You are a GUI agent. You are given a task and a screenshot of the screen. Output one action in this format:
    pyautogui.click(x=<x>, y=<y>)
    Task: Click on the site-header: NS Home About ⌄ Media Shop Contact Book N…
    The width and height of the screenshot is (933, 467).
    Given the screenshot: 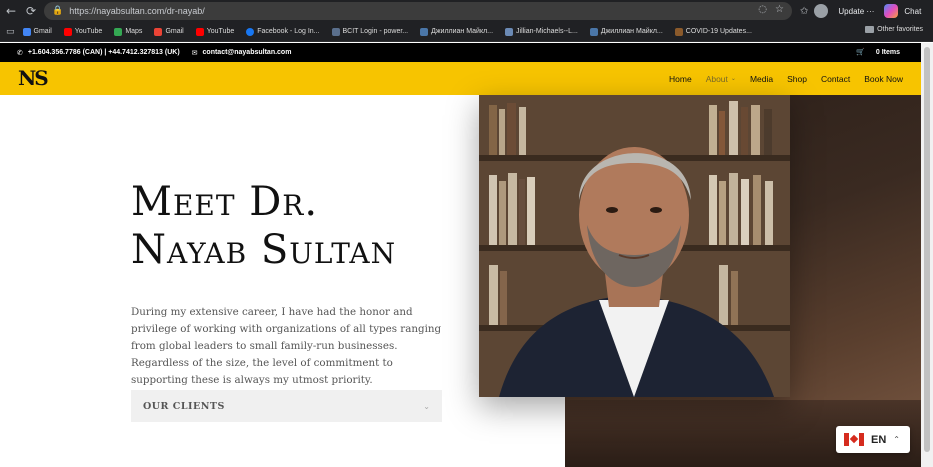 What is the action you would take?
    pyautogui.click(x=460, y=78)
    